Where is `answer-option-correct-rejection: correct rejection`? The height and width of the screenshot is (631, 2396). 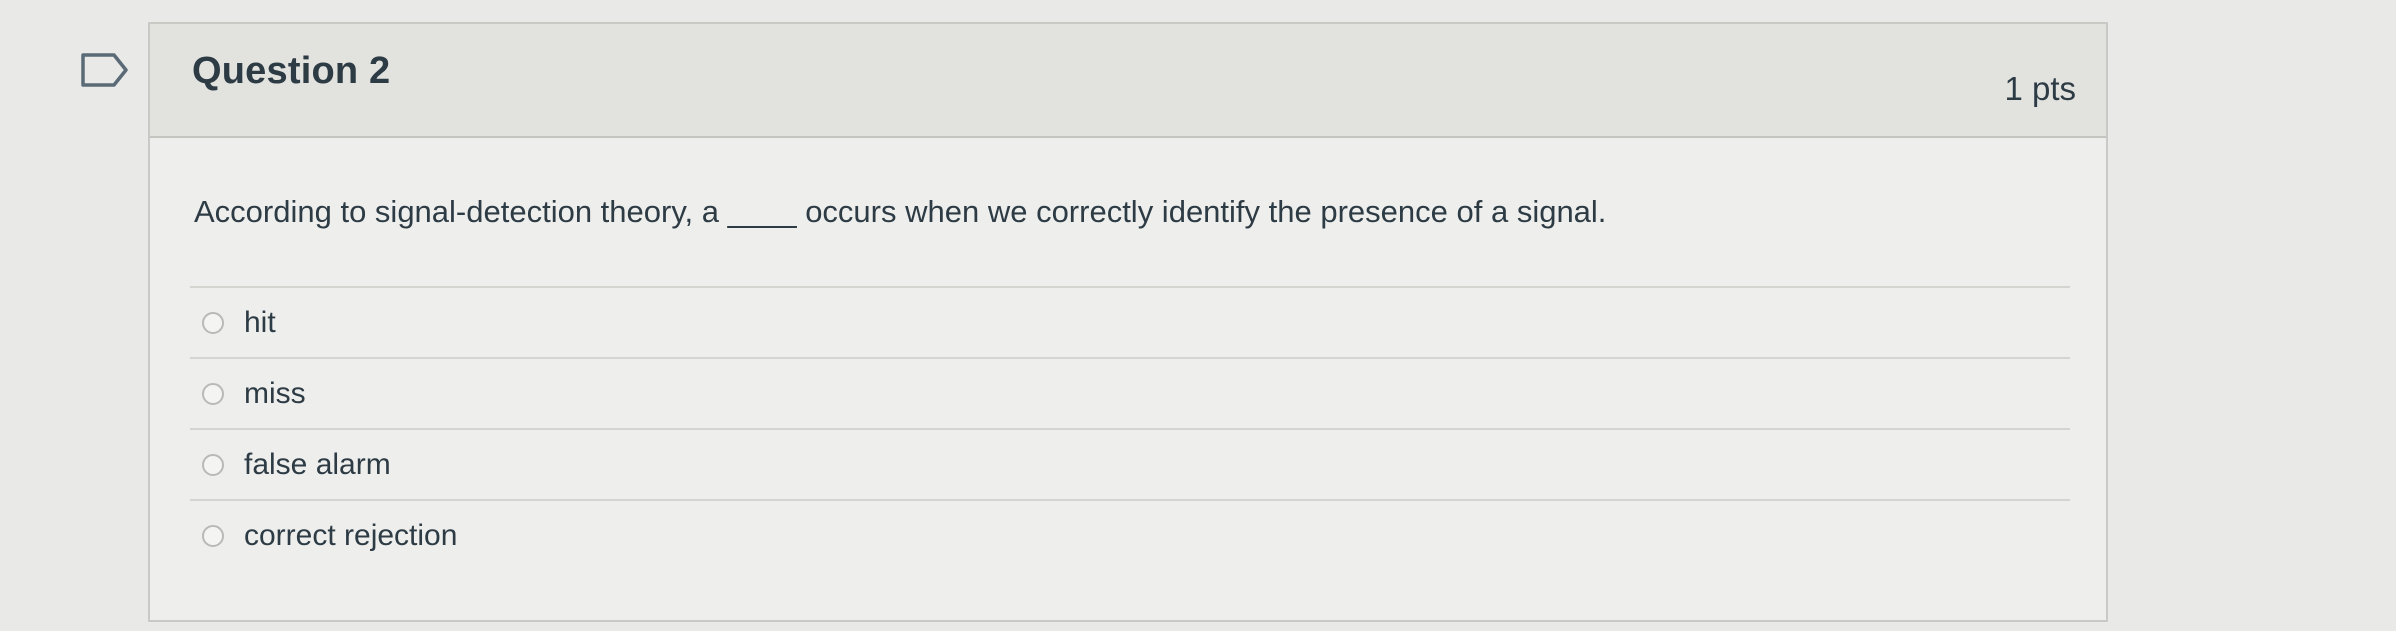
answer-option-correct-rejection: correct rejection is located at coordinates (1130, 534).